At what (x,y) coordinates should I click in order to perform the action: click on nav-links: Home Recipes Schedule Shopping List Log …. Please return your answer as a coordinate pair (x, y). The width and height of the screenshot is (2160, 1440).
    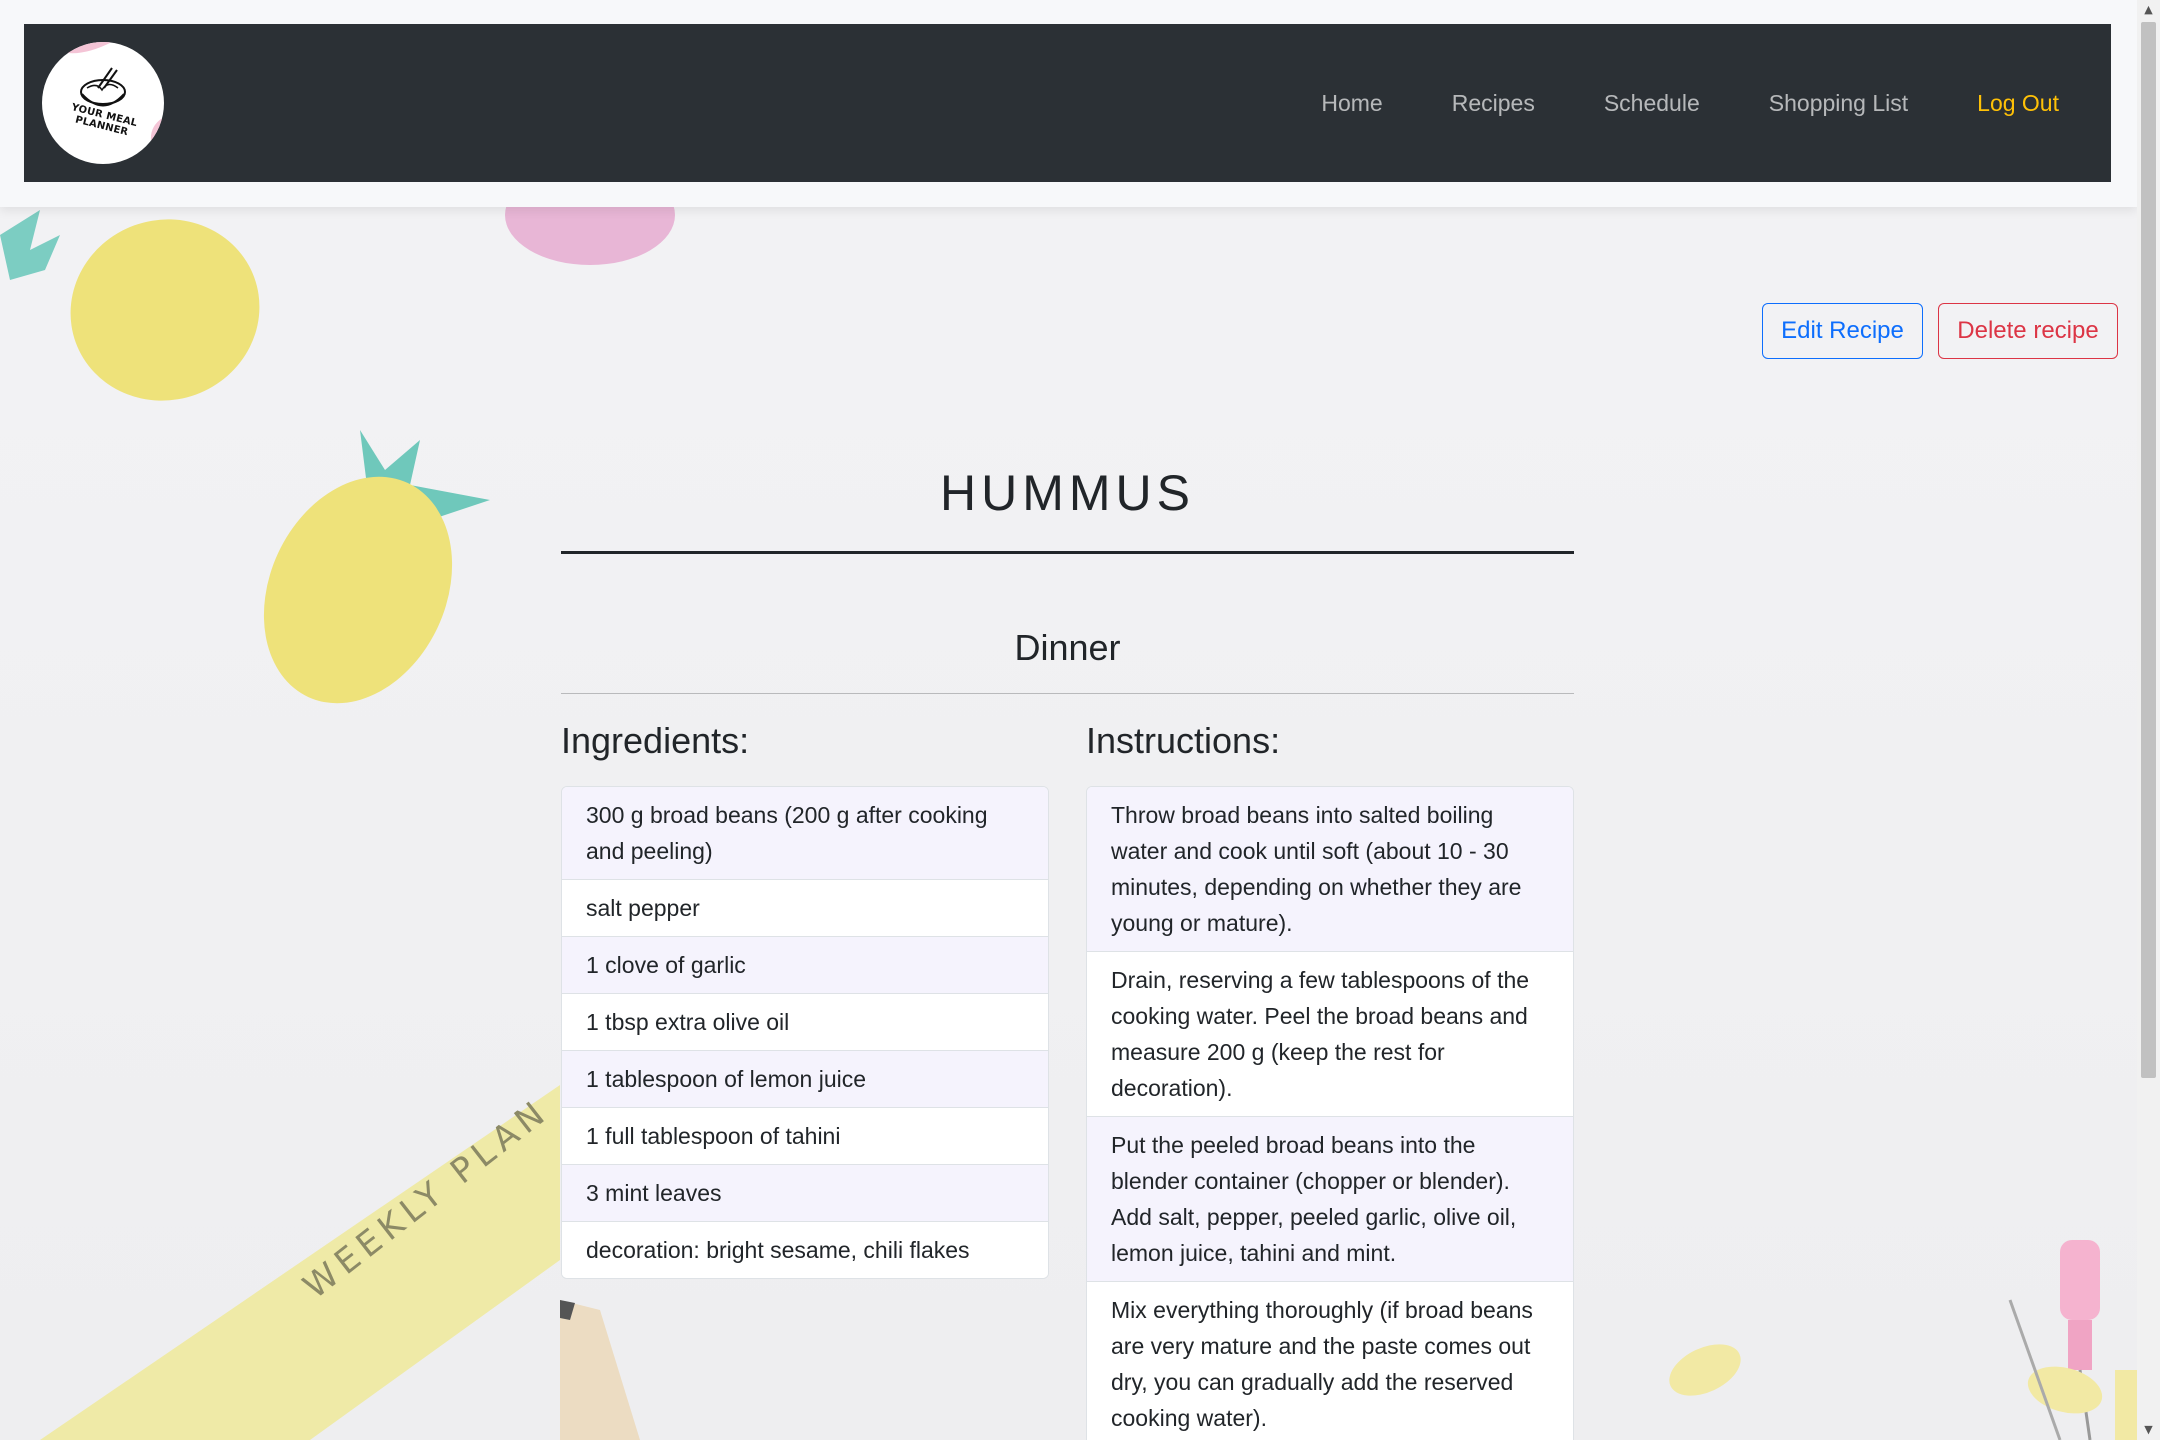
    Looking at the image, I should click on (1655, 103).